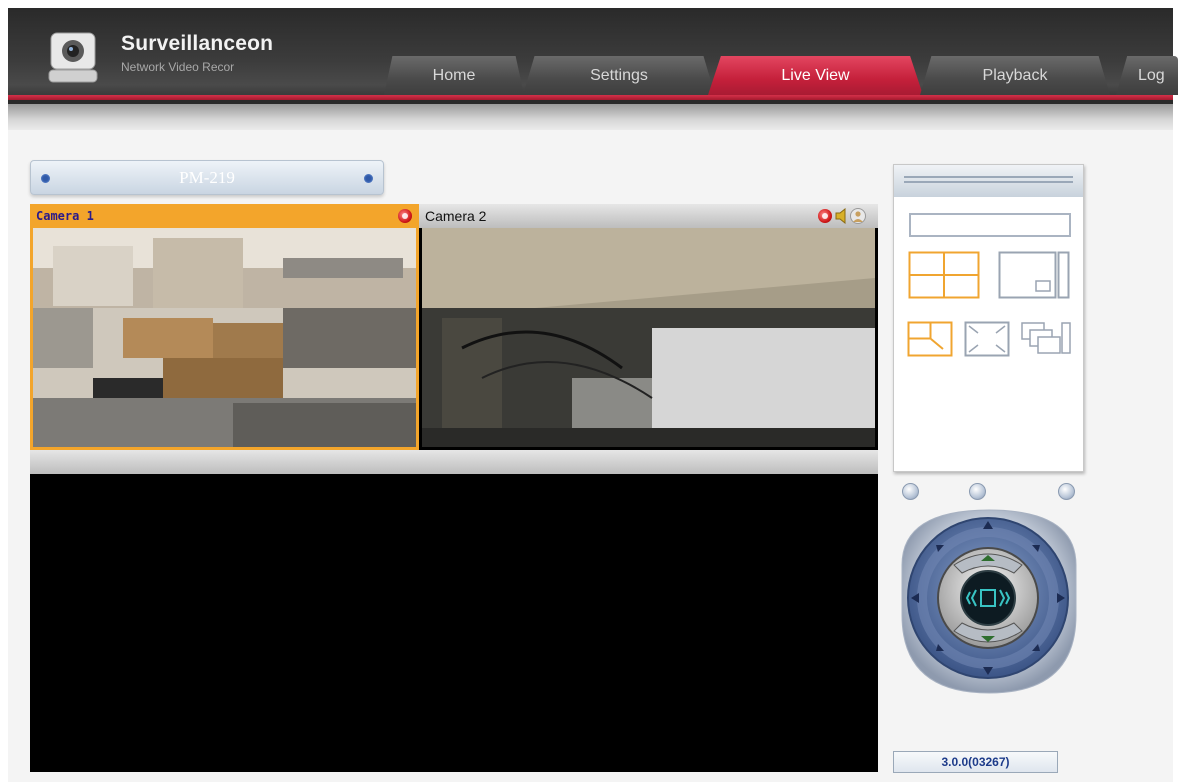  I want to click on camera-logo-icon, so click(73, 57).